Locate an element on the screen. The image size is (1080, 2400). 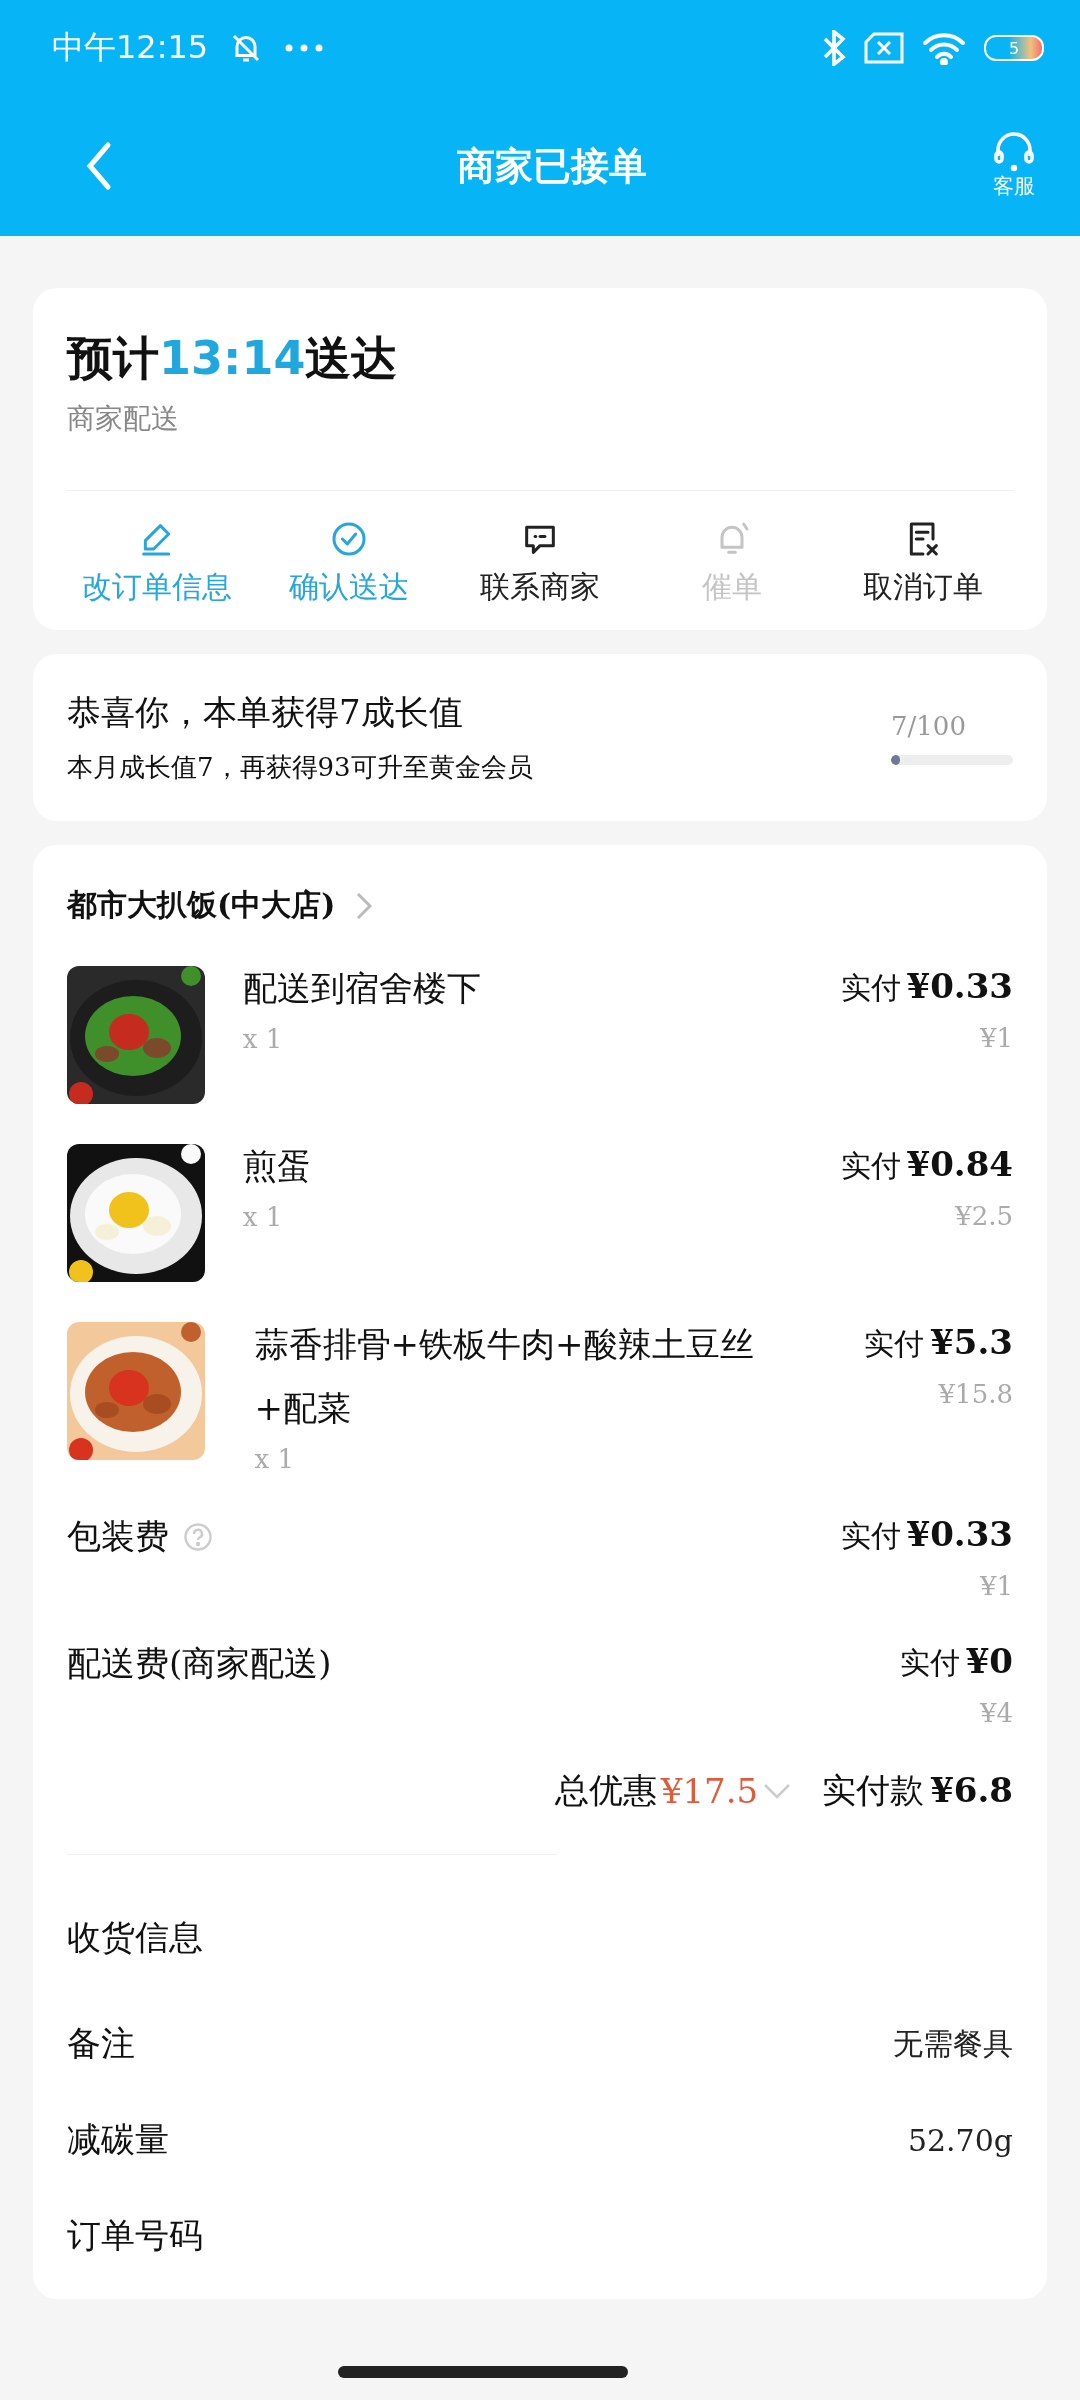
chevron-down-icon is located at coordinates (777, 1791).